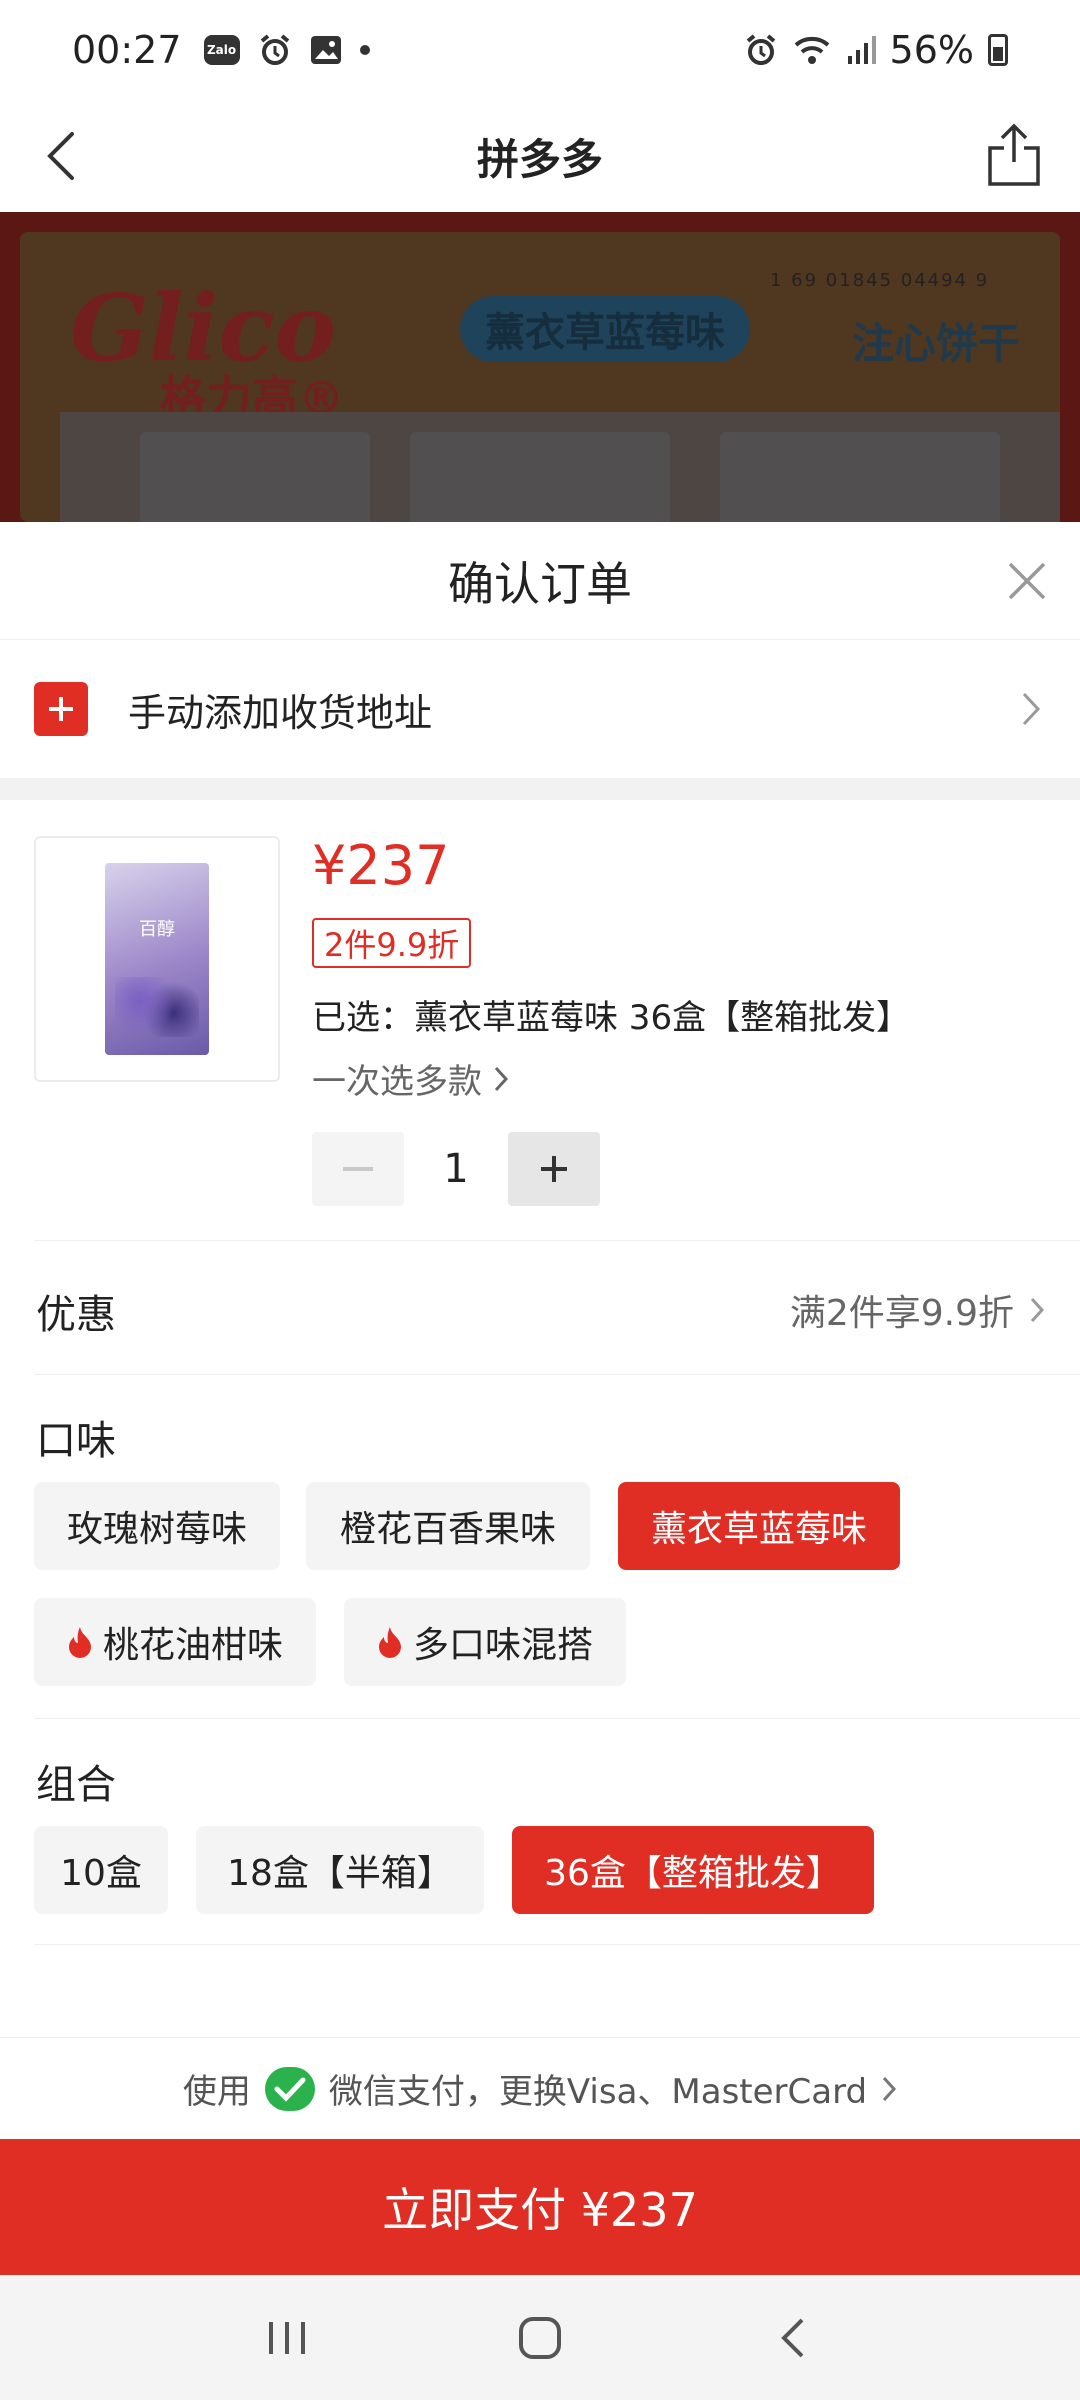 The width and height of the screenshot is (1080, 2400). What do you see at coordinates (539, 159) in the screenshot?
I see `page-title: 拼多多` at bounding box center [539, 159].